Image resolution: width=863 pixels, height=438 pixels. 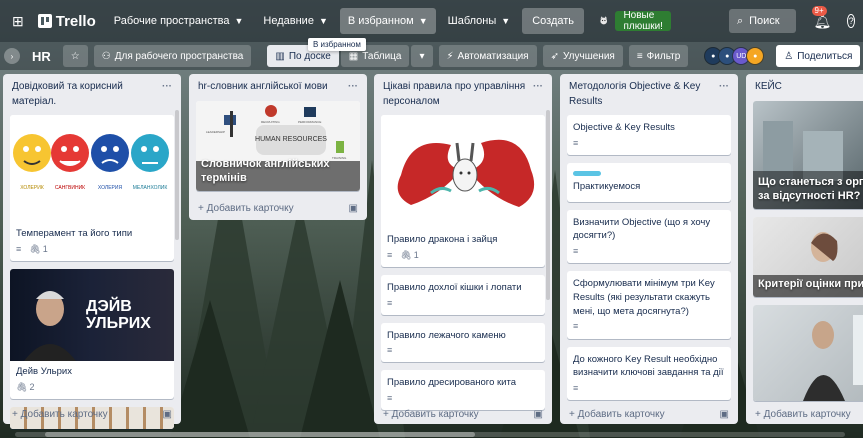 What do you see at coordinates (582, 56) in the screenshot?
I see `improvements-button: ➶ Улучшения` at bounding box center [582, 56].